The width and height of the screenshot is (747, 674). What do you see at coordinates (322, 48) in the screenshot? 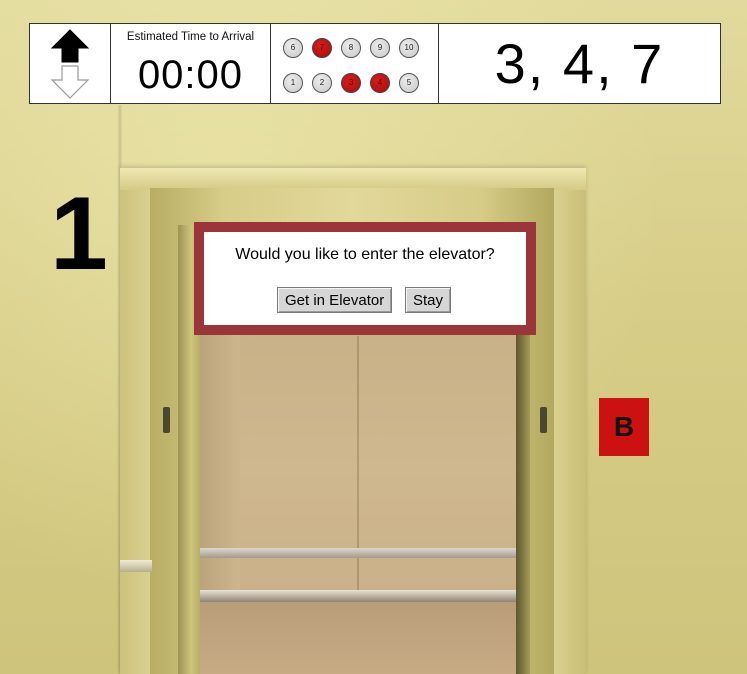
I see `floor-button-7: 7` at bounding box center [322, 48].